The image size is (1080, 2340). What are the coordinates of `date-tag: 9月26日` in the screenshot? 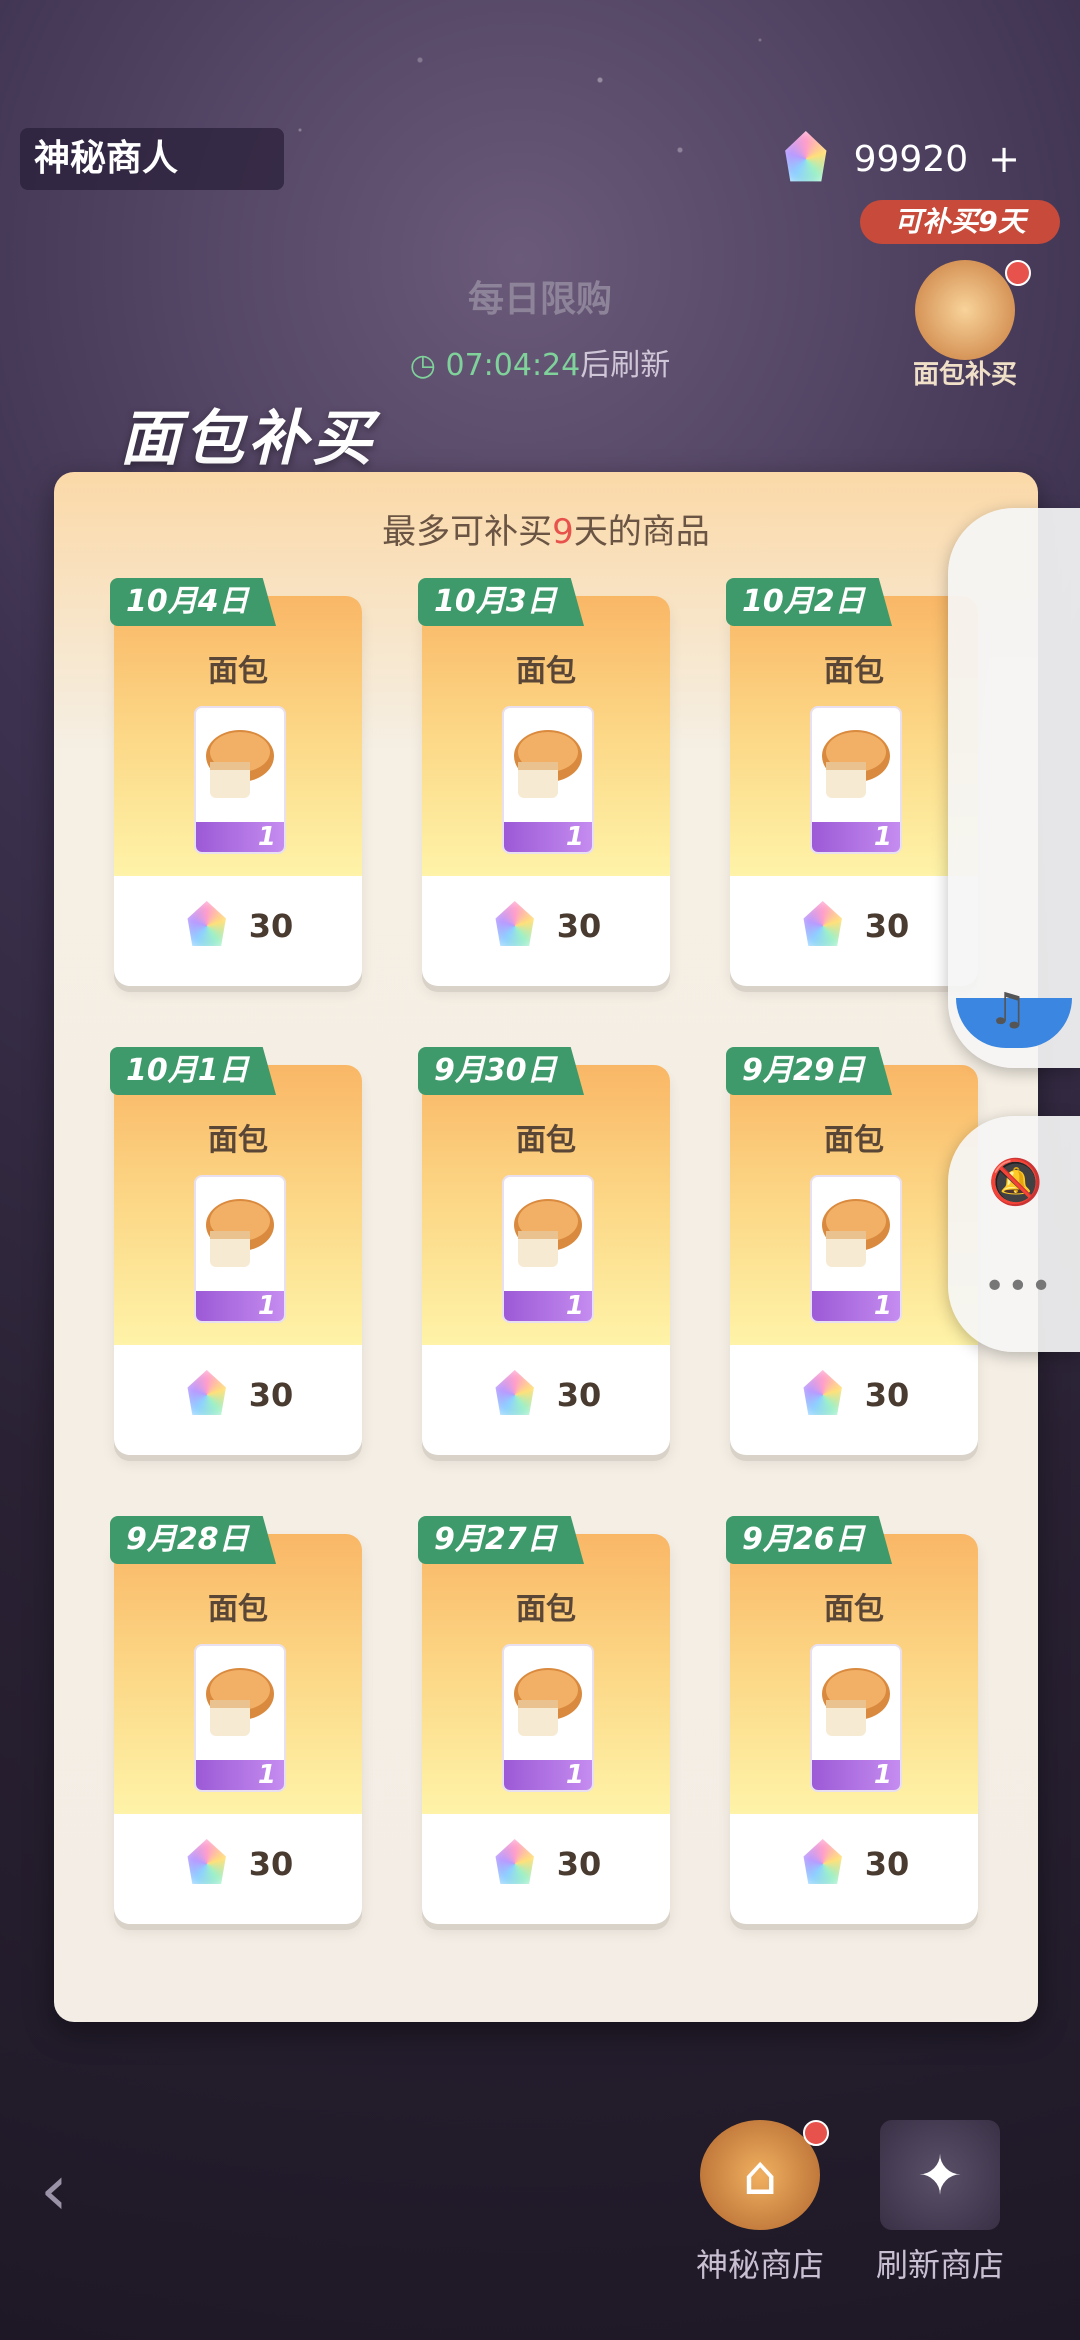 It's located at (809, 1540).